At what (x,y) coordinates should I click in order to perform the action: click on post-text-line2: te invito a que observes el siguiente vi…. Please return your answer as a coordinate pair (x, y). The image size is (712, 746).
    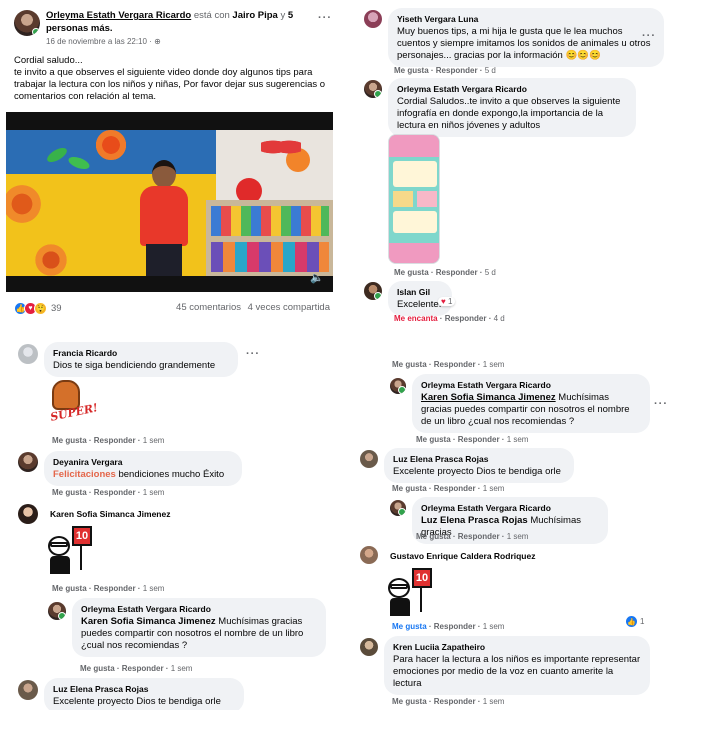
    Looking at the image, I should click on (170, 84).